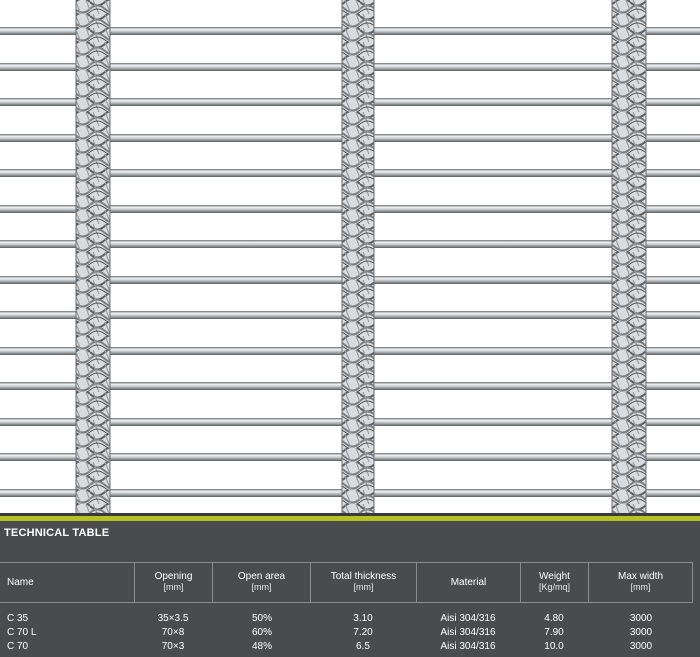 The height and width of the screenshot is (657, 700). I want to click on cell-total-thickness: 6.5, so click(363, 646).